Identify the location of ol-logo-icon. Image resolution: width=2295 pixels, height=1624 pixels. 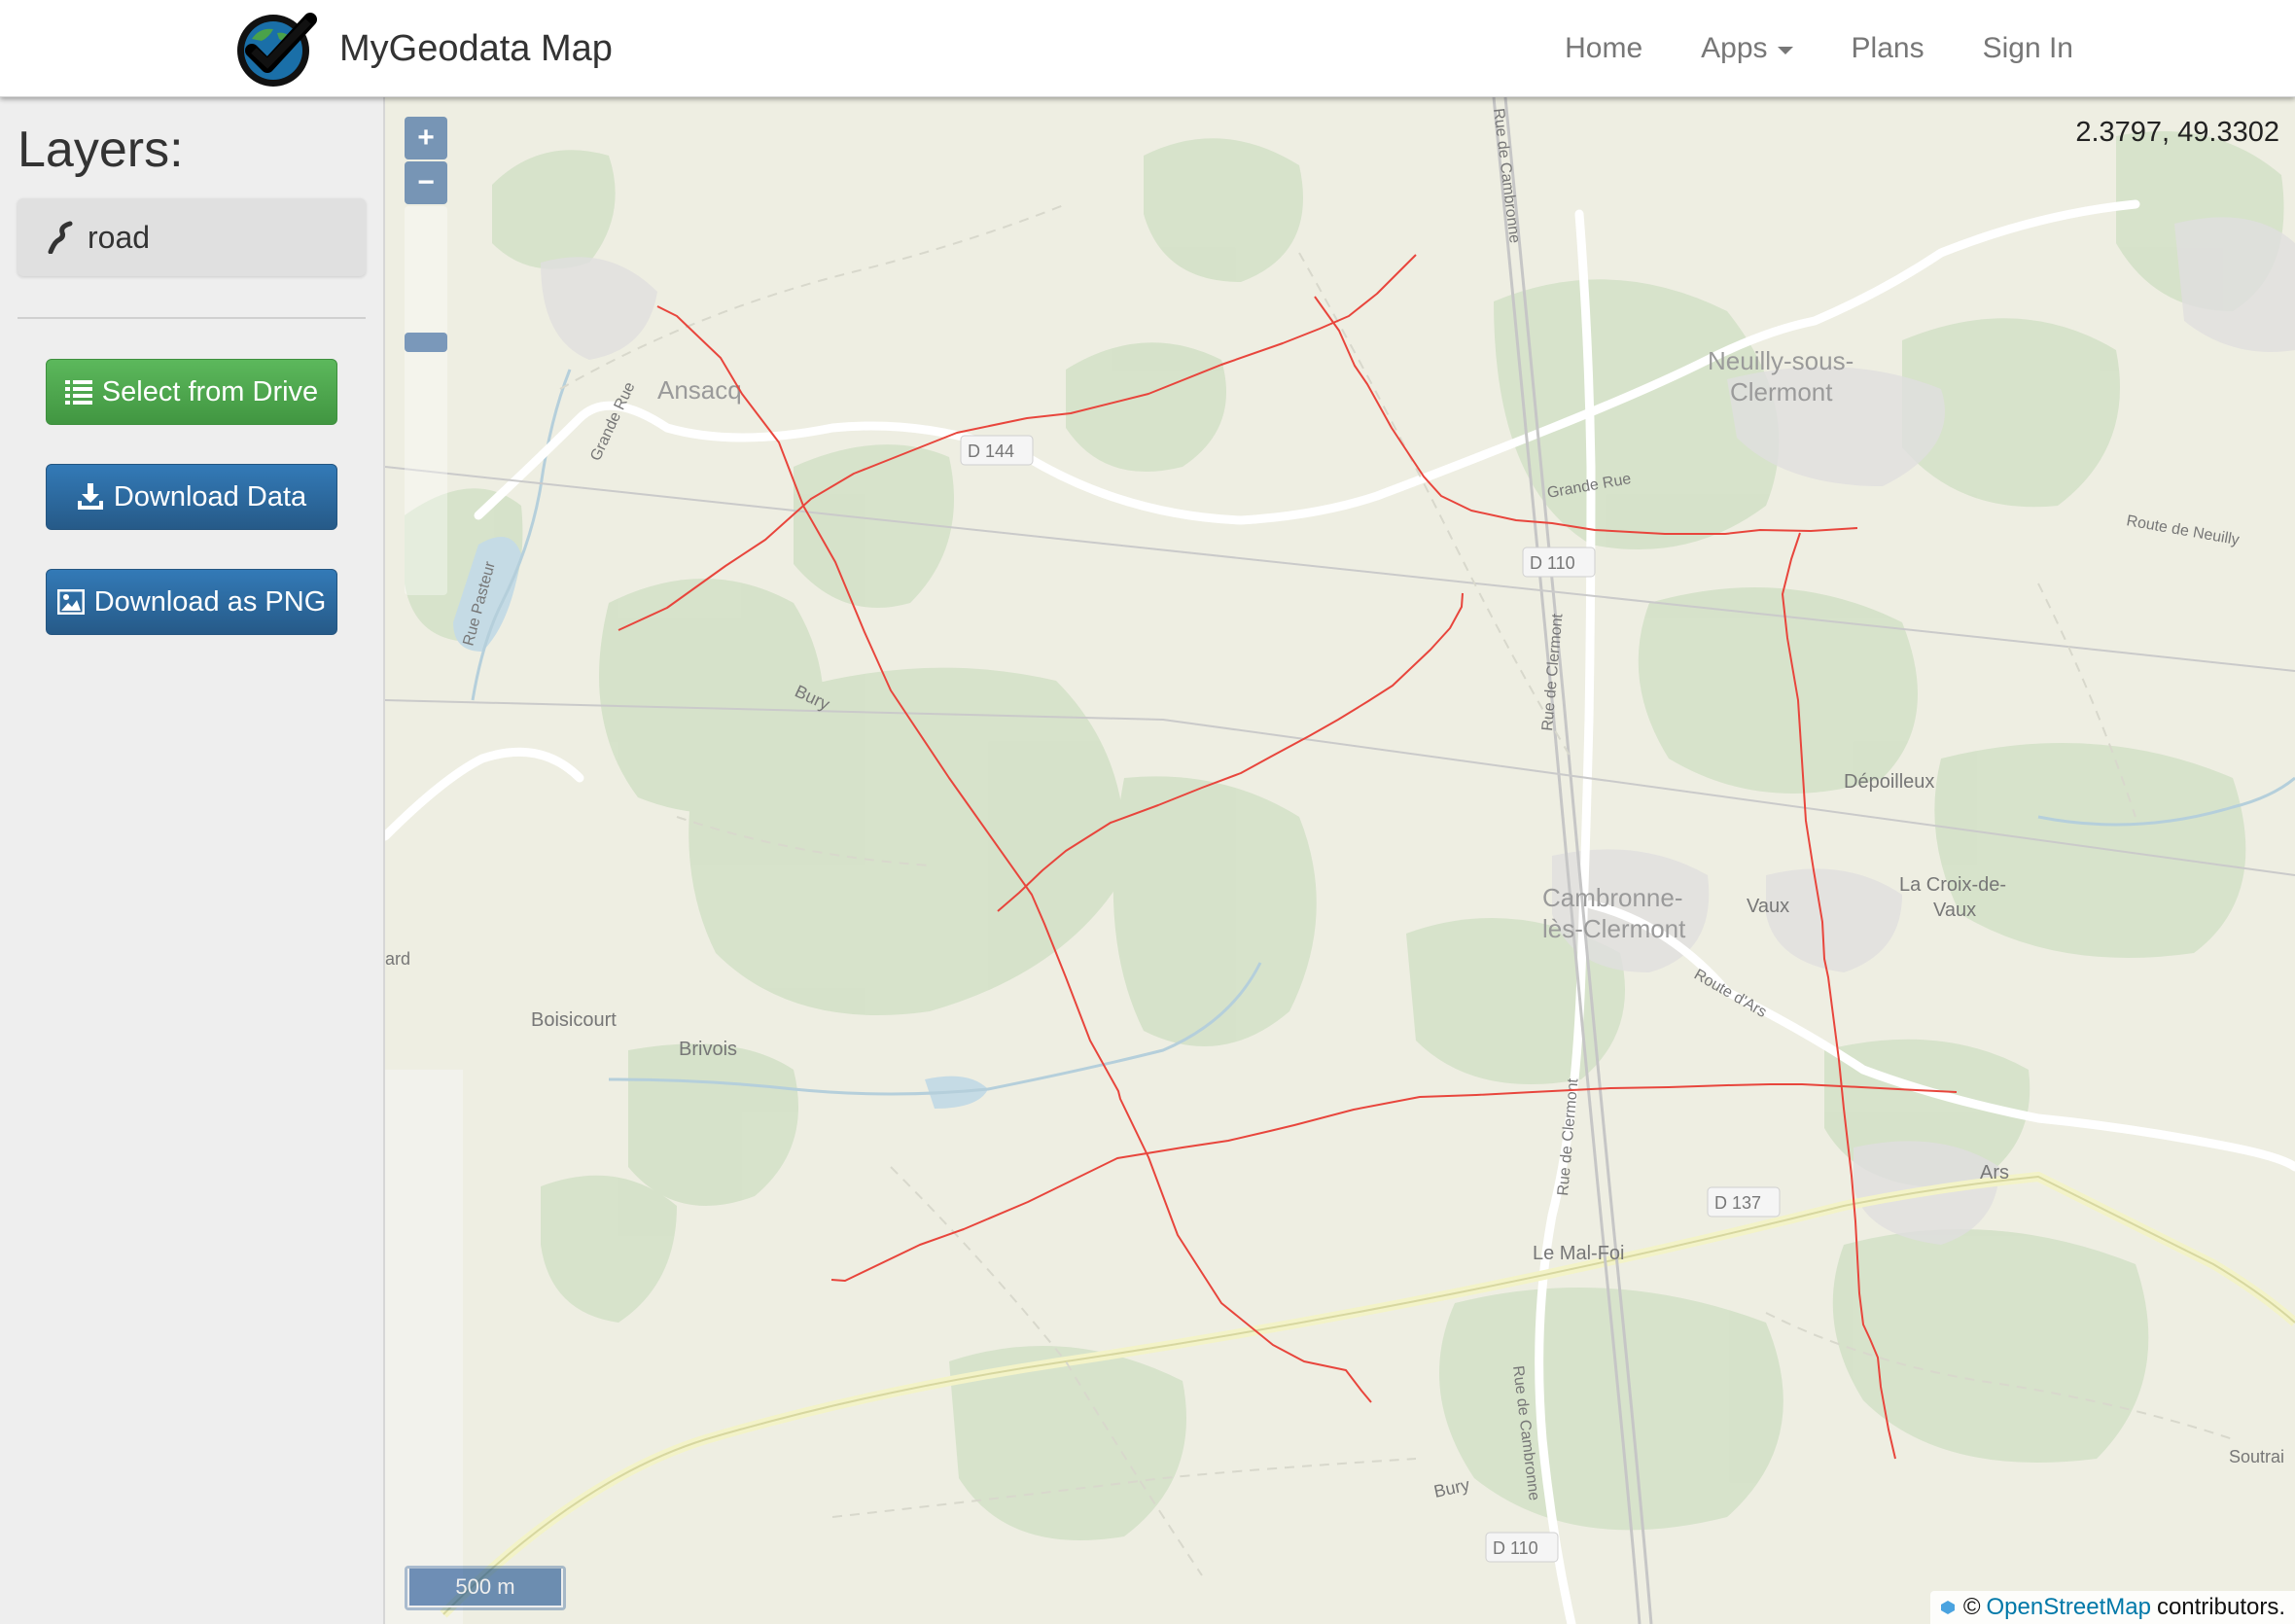
(1947, 1607).